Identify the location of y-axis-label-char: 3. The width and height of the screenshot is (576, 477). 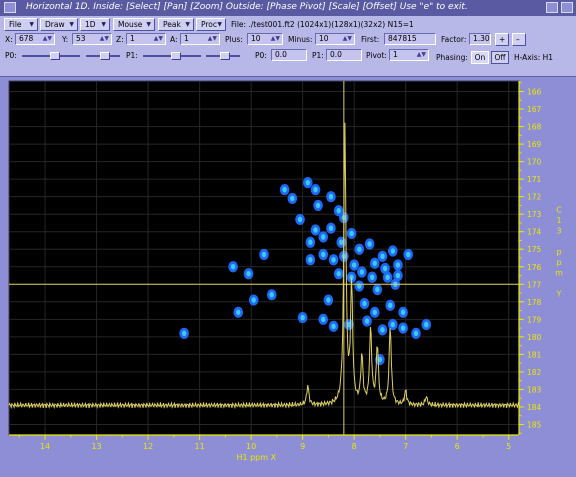
(558, 230).